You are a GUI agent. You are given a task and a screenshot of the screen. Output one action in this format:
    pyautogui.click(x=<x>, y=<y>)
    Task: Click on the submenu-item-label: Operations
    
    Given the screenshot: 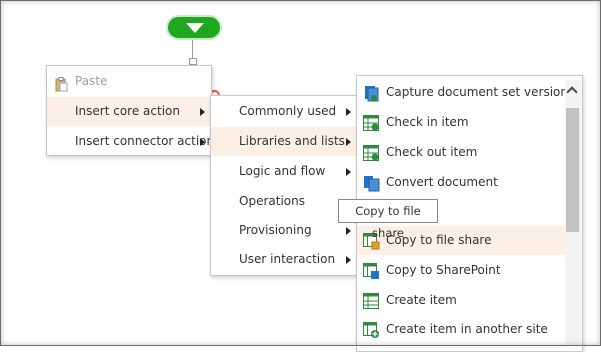 What is the action you would take?
    pyautogui.click(x=272, y=201)
    